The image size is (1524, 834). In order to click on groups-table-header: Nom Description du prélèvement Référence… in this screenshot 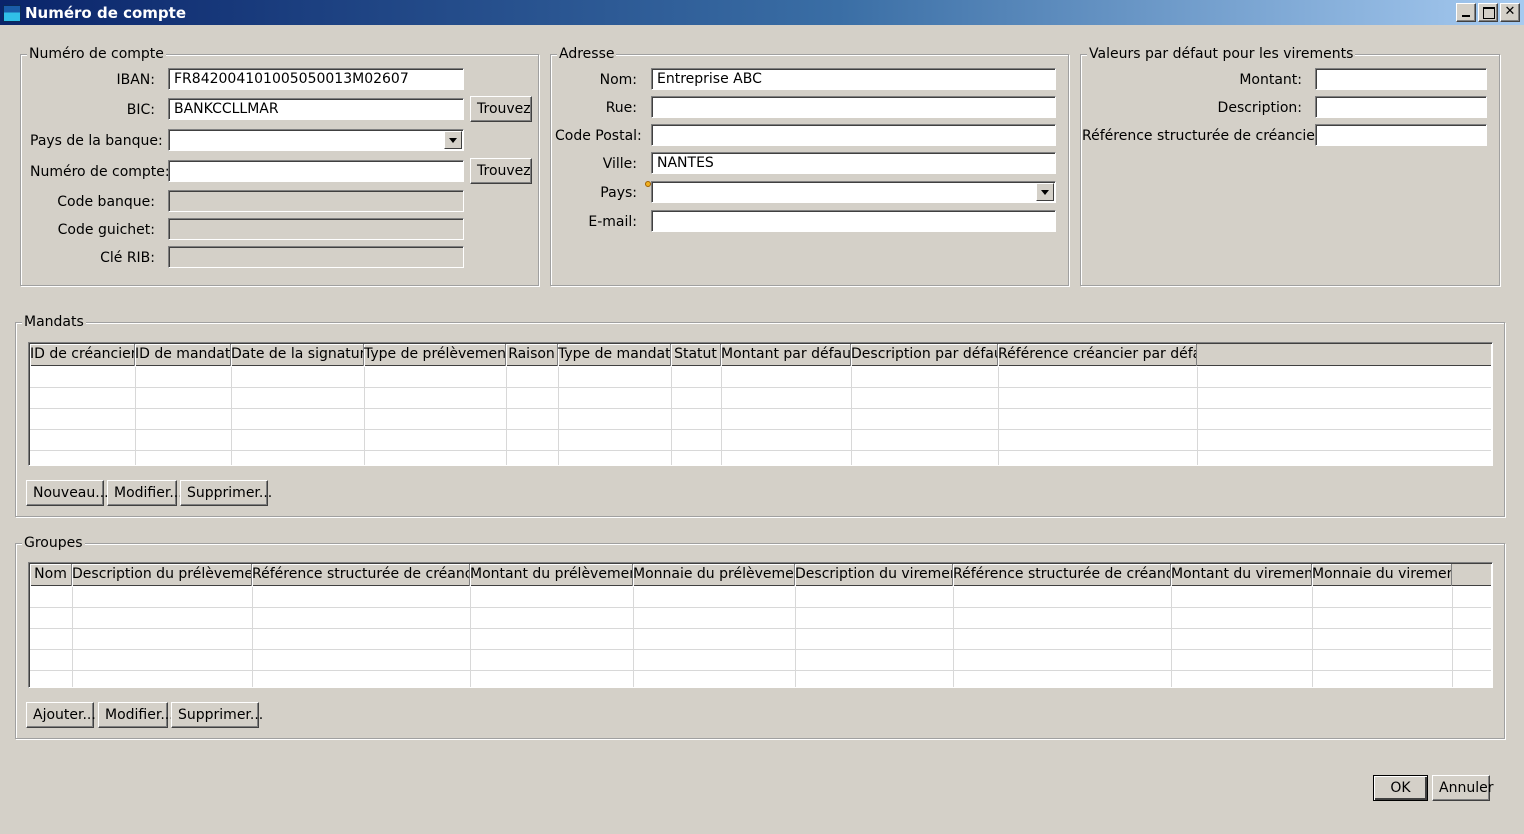, I will do `click(760, 575)`.